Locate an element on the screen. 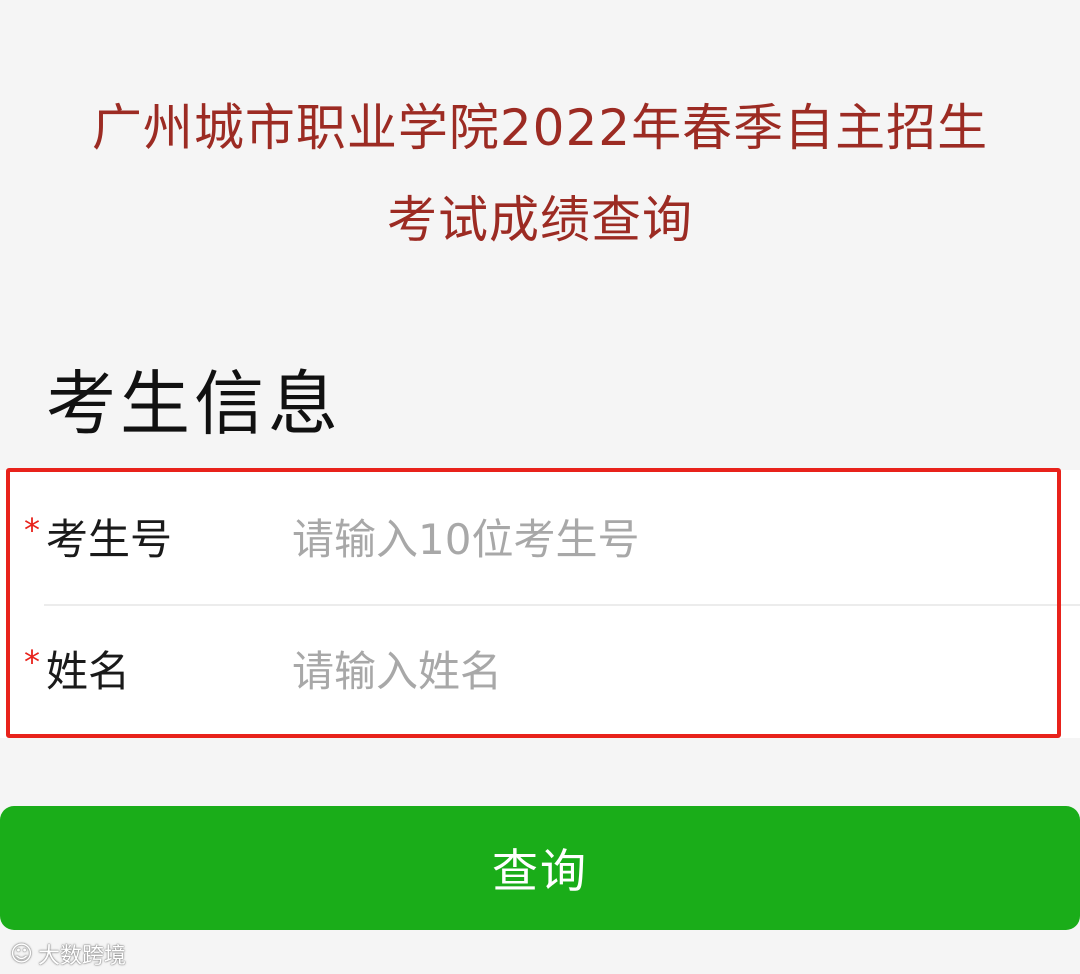  query-button: 查询 is located at coordinates (540, 868).